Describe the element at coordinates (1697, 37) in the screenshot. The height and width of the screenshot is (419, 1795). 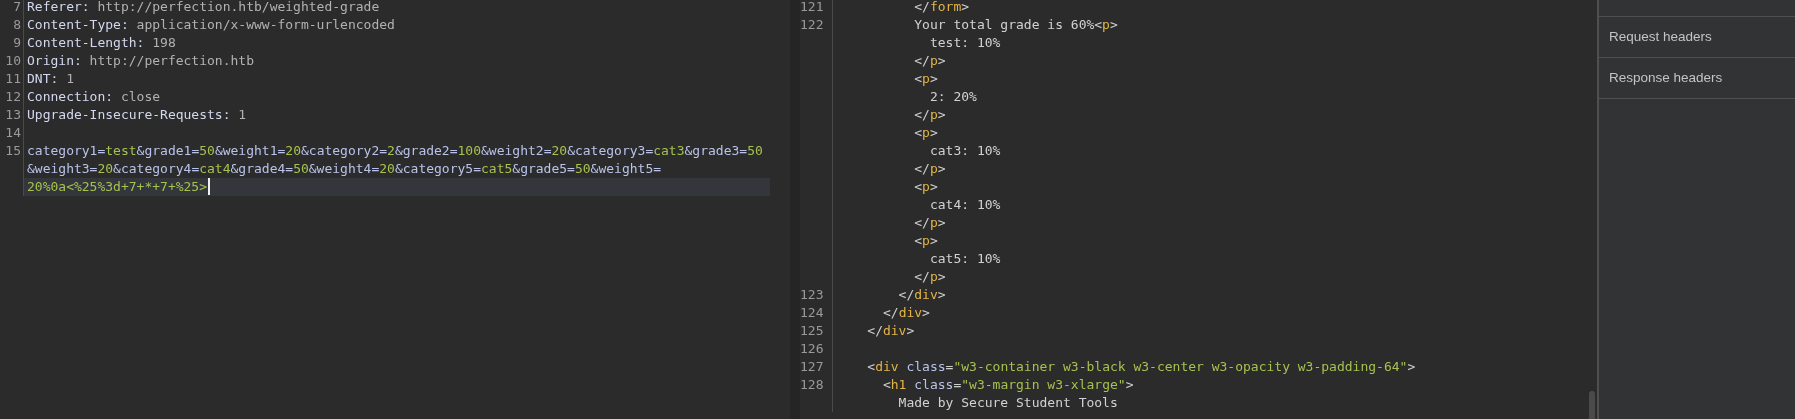
I see `inspector-section: Request headers` at that location.